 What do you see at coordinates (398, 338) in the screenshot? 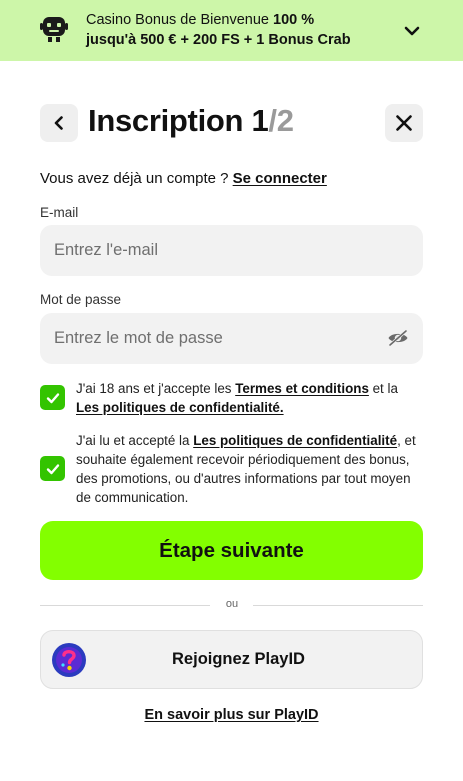
I see `eye-off-icon` at bounding box center [398, 338].